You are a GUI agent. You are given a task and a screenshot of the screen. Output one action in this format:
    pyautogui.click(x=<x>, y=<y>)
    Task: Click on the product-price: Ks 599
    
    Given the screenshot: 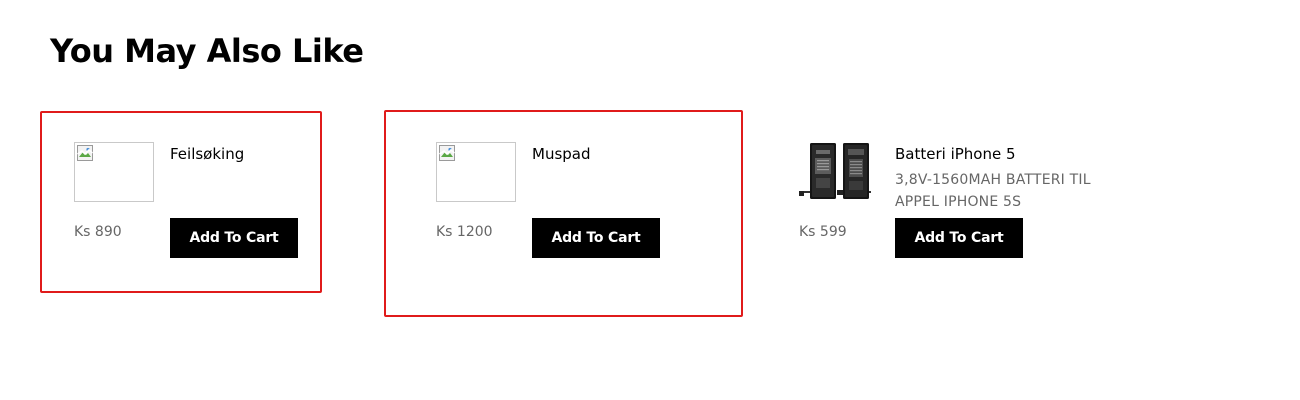 What is the action you would take?
    pyautogui.click(x=823, y=232)
    